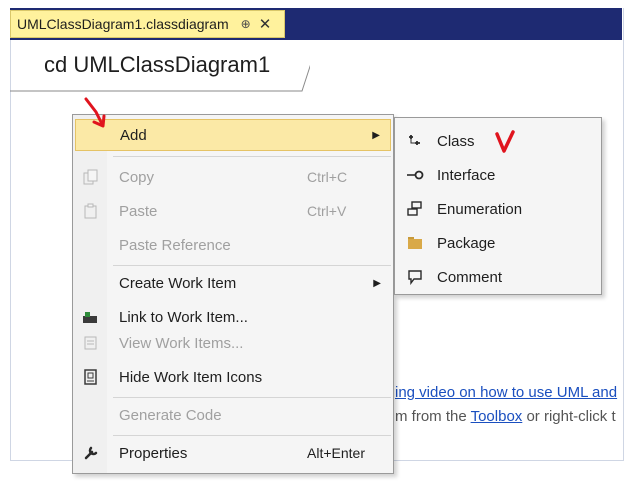  Describe the element at coordinates (466, 243) in the screenshot. I see `submenu-item-label: Package` at that location.